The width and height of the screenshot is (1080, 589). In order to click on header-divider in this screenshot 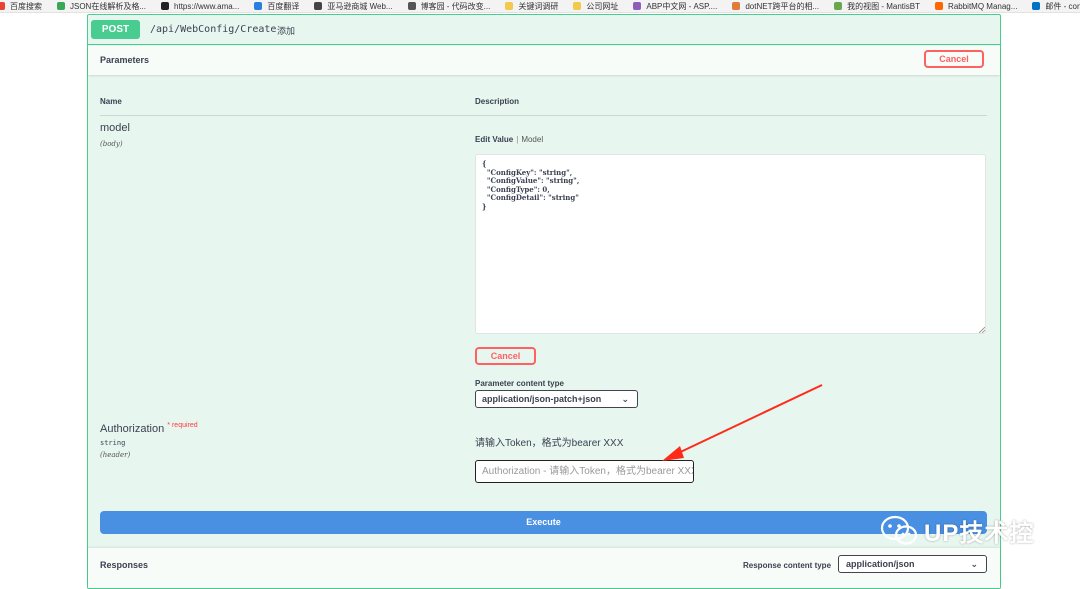, I will do `click(543, 115)`.